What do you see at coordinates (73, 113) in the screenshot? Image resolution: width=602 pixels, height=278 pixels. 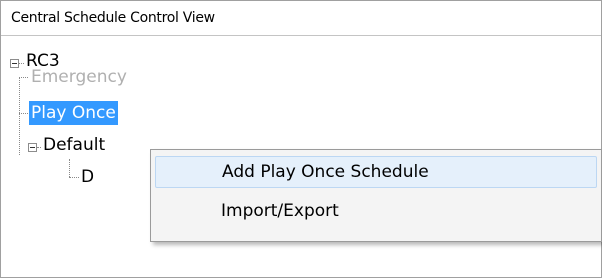 I see `tree-node-play-once: Play Once` at bounding box center [73, 113].